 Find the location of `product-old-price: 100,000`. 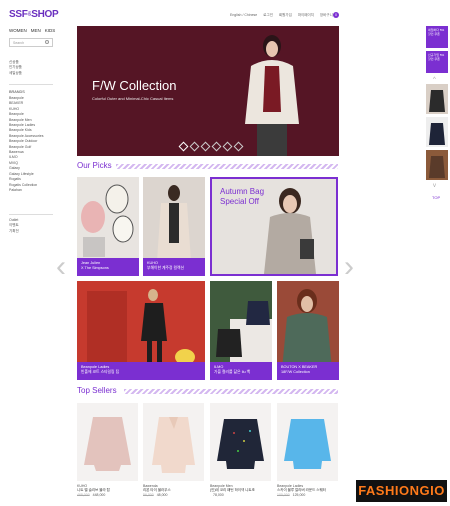

product-old-price: 100,000 is located at coordinates (283, 495).